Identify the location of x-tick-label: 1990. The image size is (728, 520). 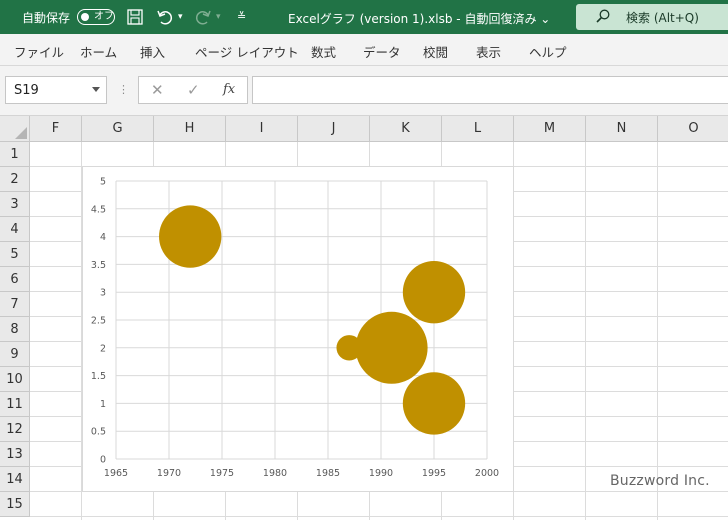
(381, 473).